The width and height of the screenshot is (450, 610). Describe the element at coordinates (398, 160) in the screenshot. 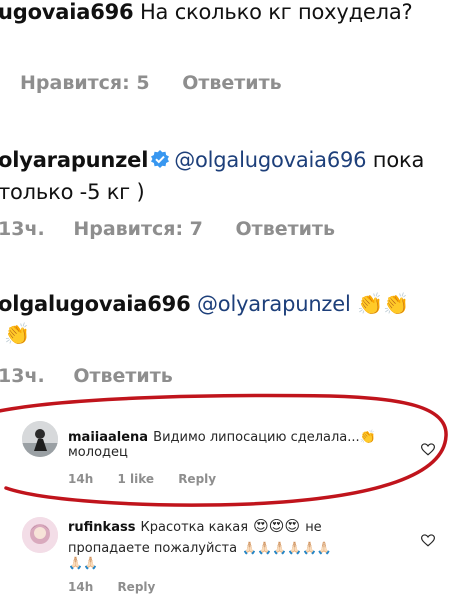

I see `comment-text: пока` at that location.